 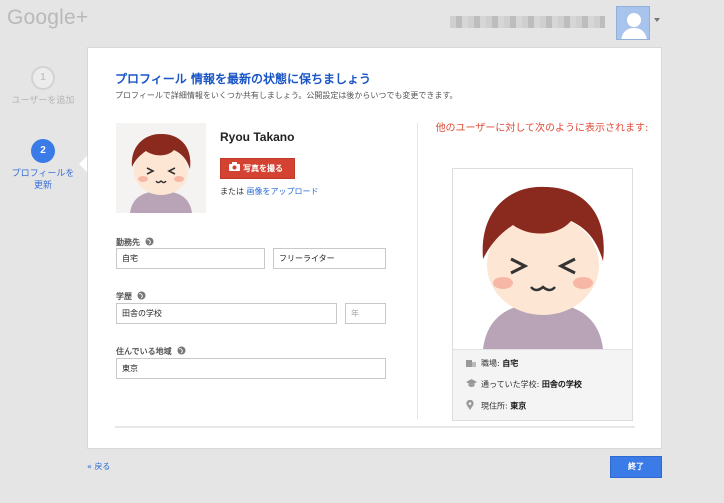 I want to click on step-update-profile: 2 プロフィールを更新, so click(x=43, y=165).